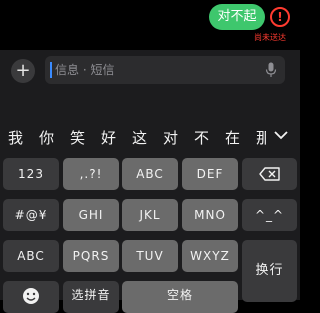 This screenshot has width=320, height=313. What do you see at coordinates (108, 138) in the screenshot?
I see `candidate-word: 好` at bounding box center [108, 138].